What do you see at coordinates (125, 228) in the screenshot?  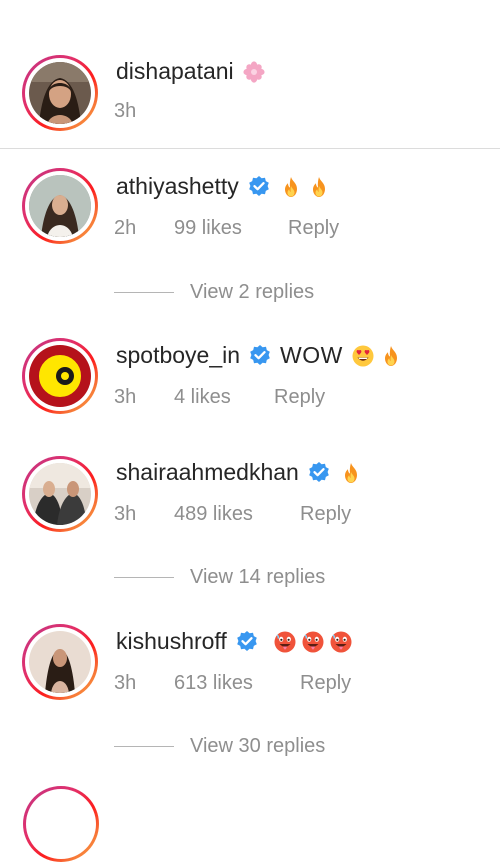 I see `timestamp: 2h` at bounding box center [125, 228].